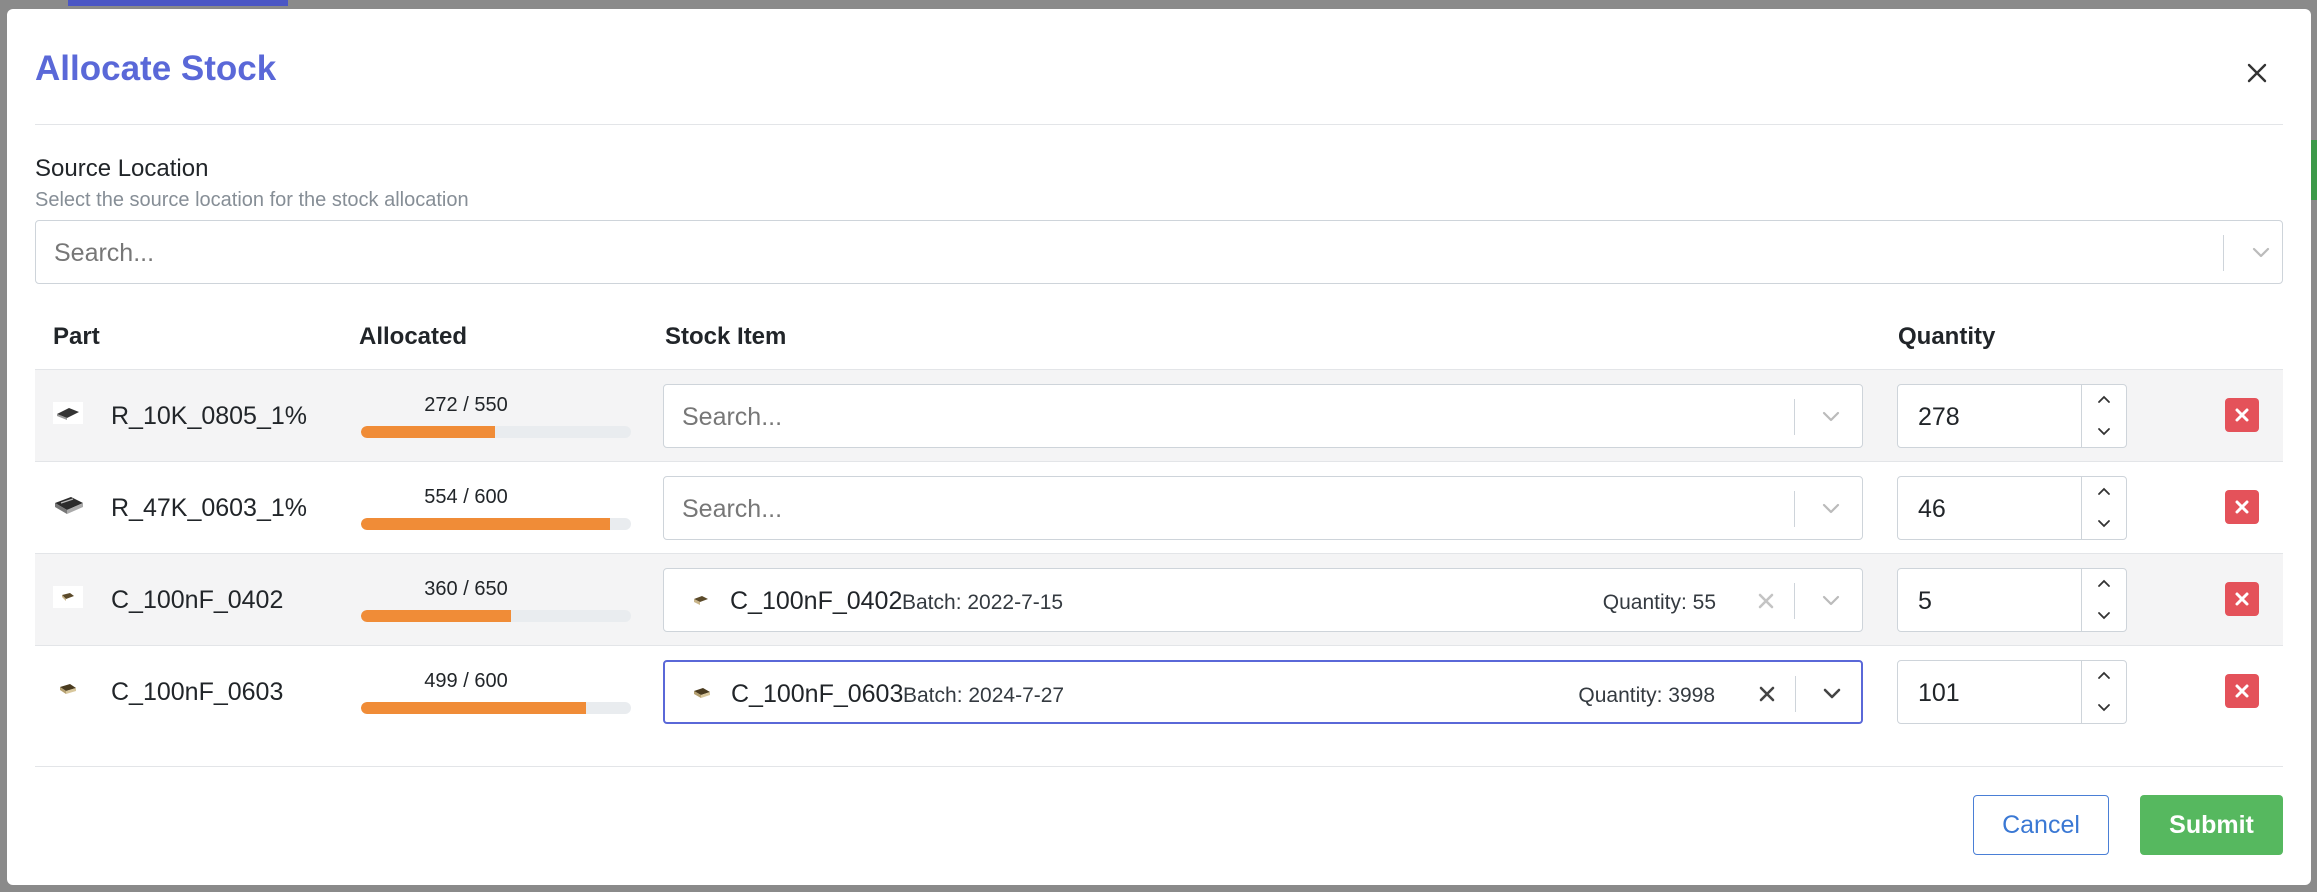 This screenshot has height=892, width=2317. What do you see at coordinates (1939, 417) in the screenshot?
I see `quantity-value: 278` at bounding box center [1939, 417].